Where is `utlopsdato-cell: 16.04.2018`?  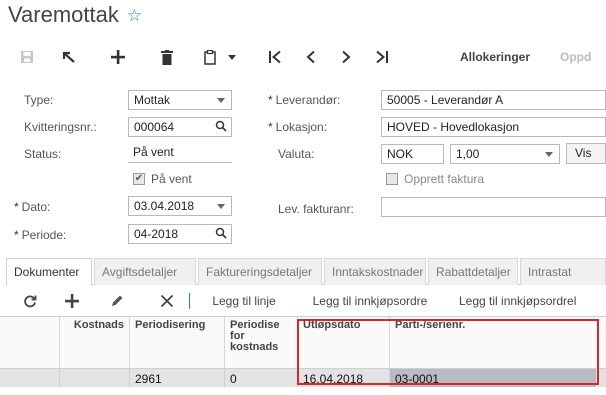
utlopsdato-cell: 16.04.2018 is located at coordinates (344, 378).